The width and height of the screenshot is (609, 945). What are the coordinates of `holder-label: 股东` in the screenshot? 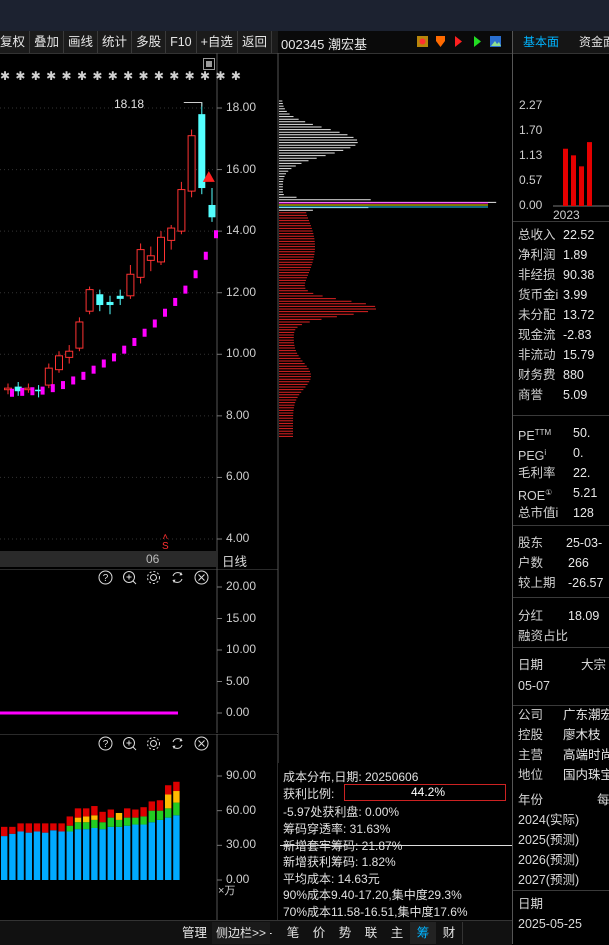 It's located at (531, 543).